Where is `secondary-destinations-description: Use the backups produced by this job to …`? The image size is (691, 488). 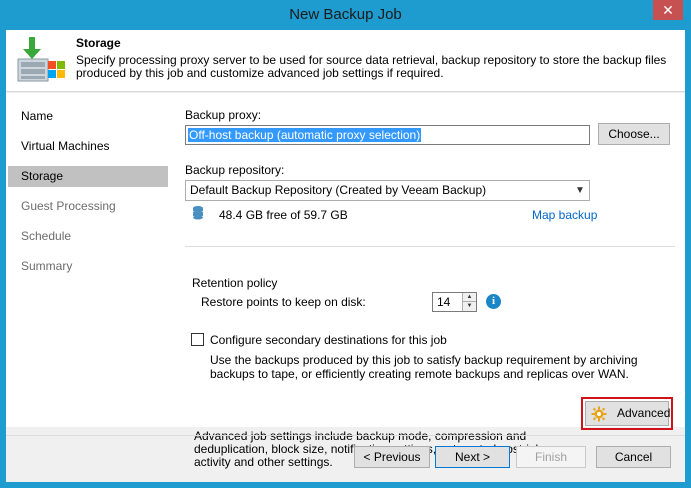
secondary-destinations-description: Use the backups produced by this job to … is located at coordinates (424, 367).